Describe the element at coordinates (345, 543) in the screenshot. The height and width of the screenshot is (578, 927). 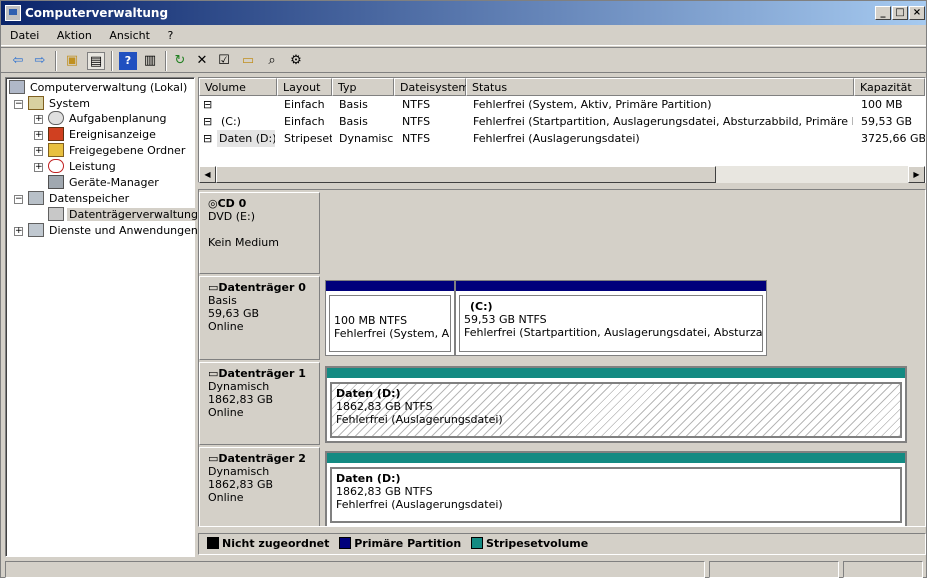
I see `legend-swatch-primary` at that location.